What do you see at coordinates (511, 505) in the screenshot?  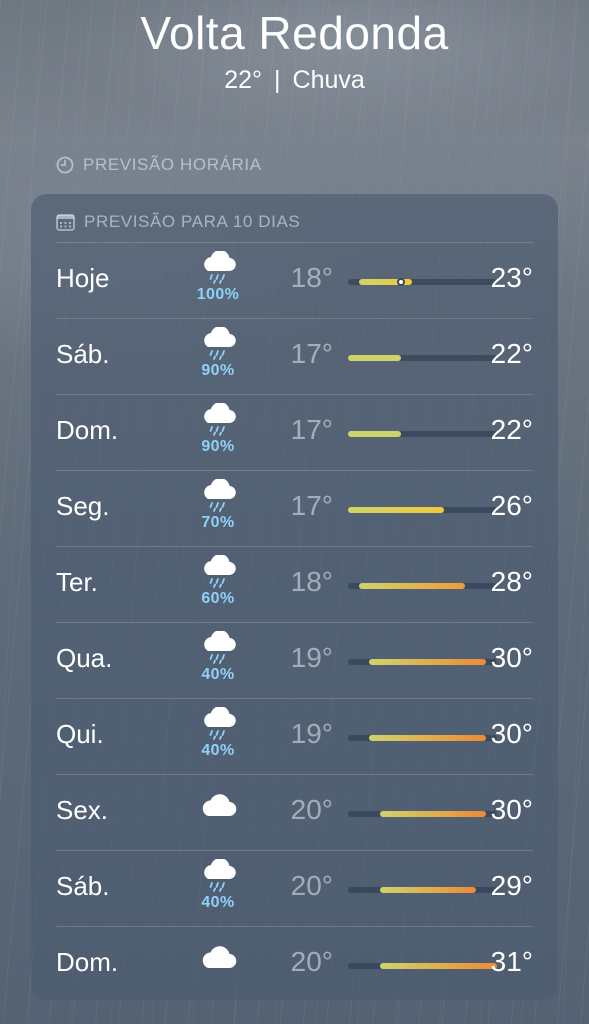 I see `high-temperature: 26°` at bounding box center [511, 505].